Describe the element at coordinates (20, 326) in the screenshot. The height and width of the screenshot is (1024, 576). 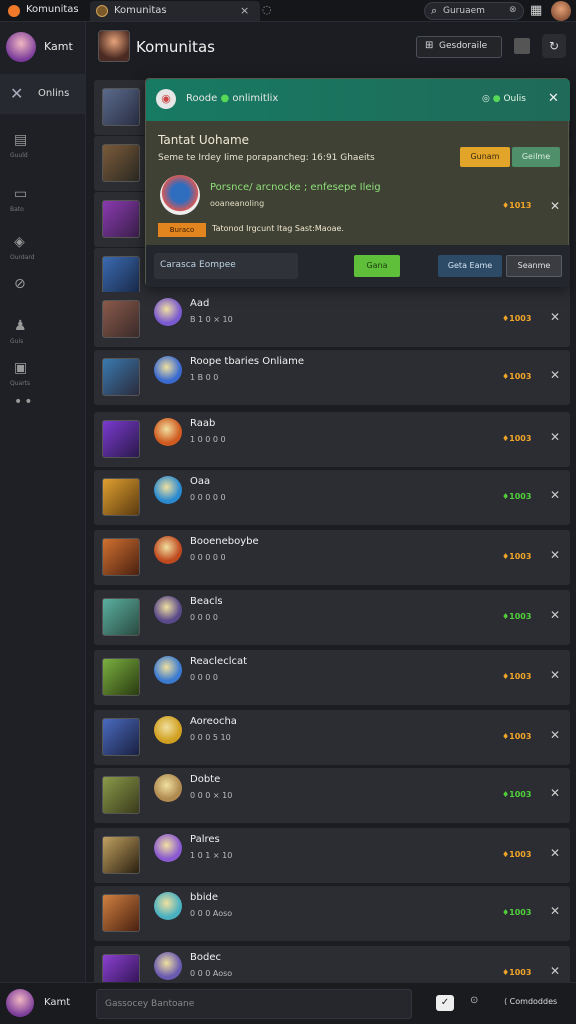
I see `people-icon: ♟` at that location.